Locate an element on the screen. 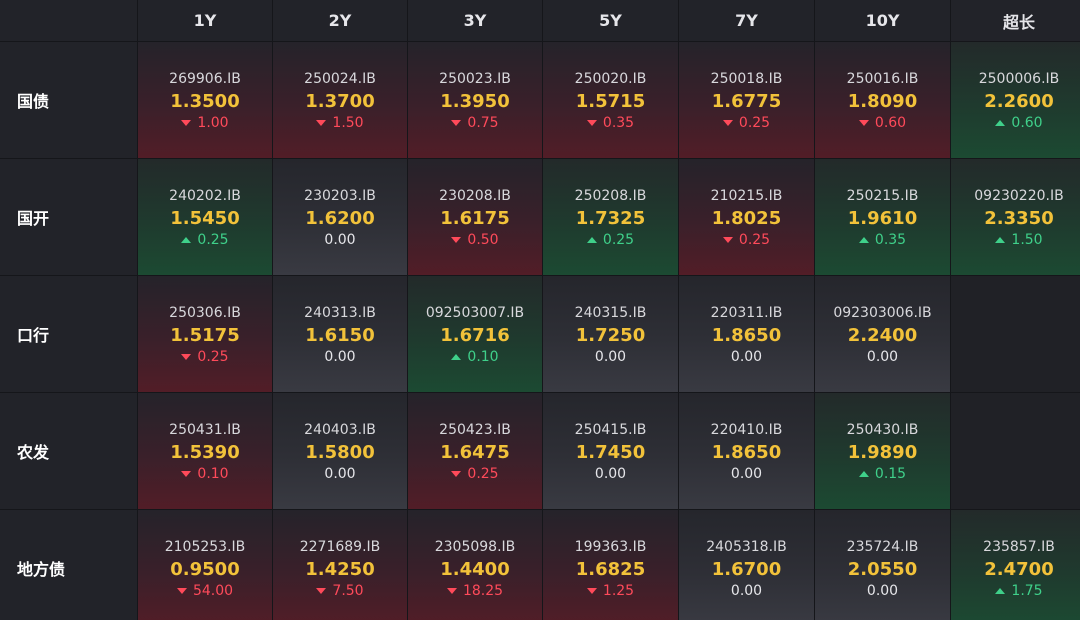  quote-cell: 230208.IB 1.6175 0.50 is located at coordinates (475, 217).